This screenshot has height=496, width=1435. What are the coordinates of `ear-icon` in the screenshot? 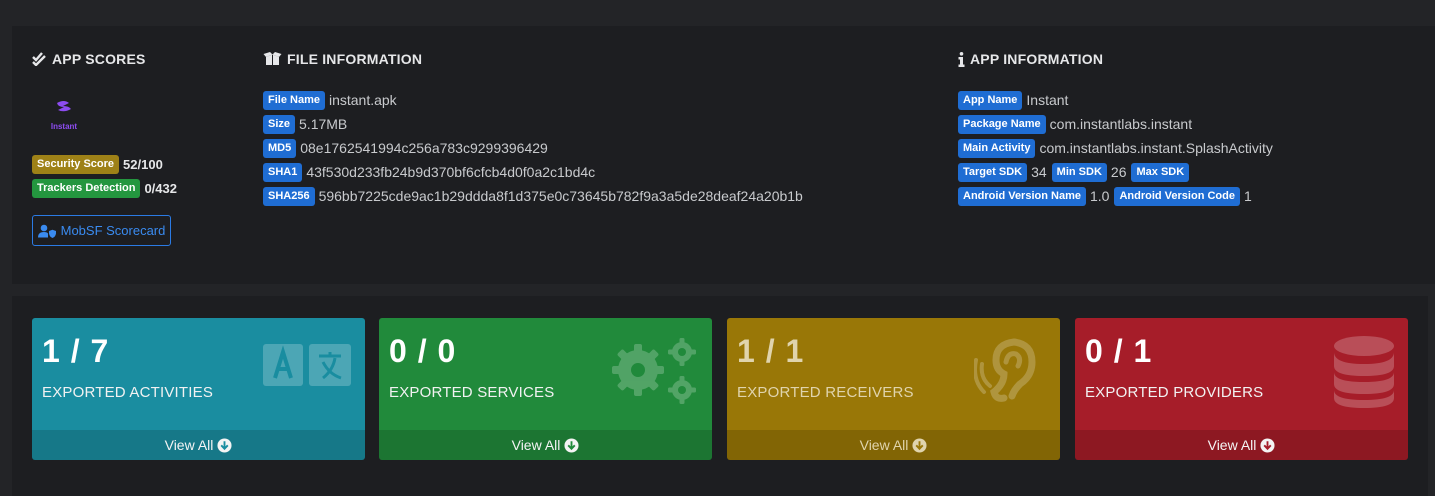 It's located at (1005, 370).